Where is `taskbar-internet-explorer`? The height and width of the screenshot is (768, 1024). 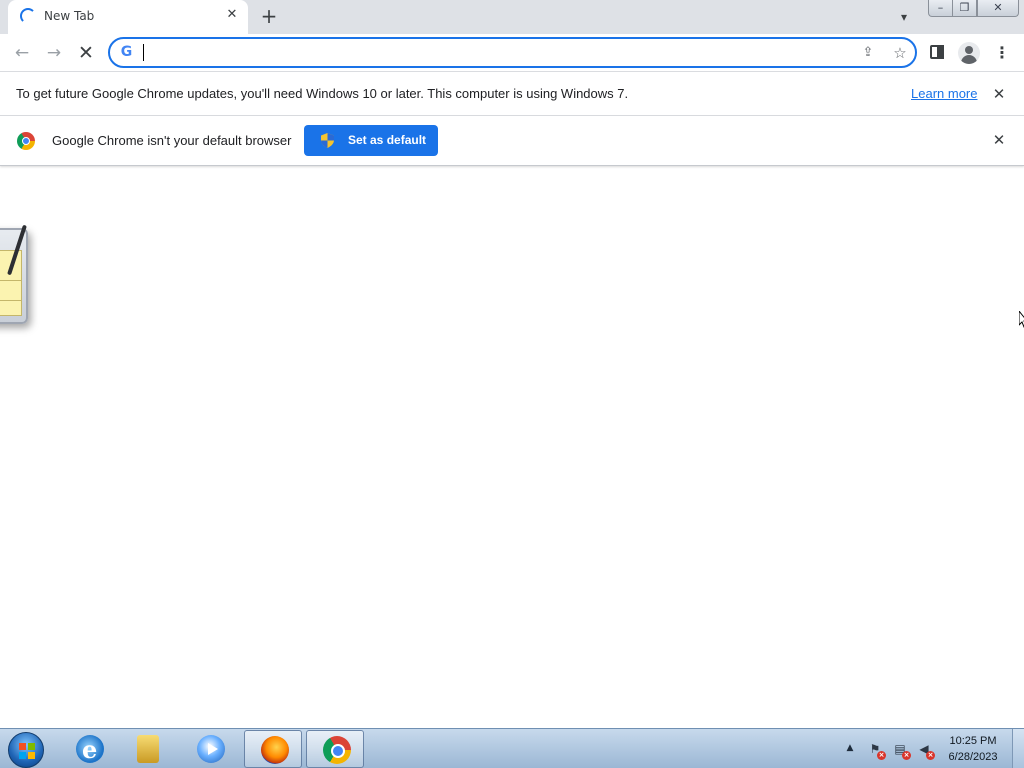 taskbar-internet-explorer is located at coordinates (89, 749).